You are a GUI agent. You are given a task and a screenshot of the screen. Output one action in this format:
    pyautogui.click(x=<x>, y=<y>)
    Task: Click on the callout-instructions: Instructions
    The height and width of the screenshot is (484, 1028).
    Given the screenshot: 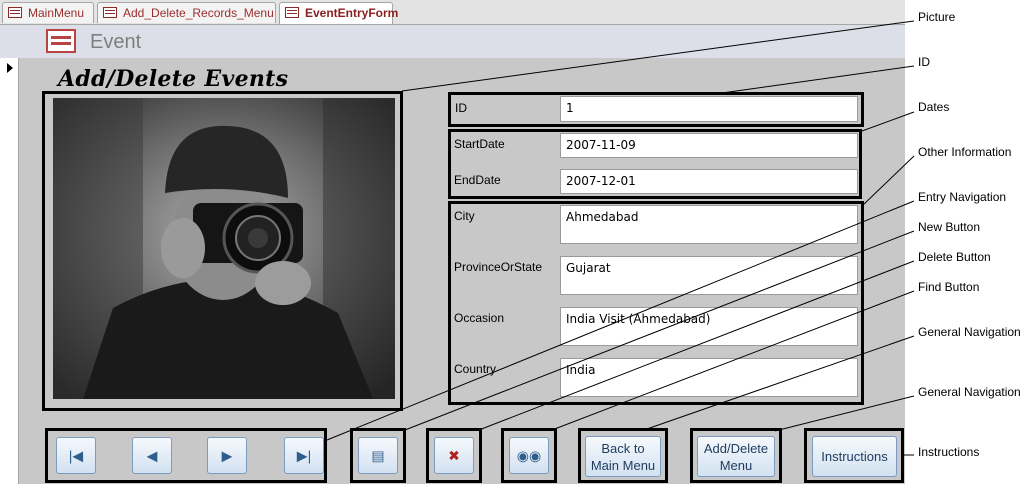 What is the action you would take?
    pyautogui.click(x=949, y=452)
    